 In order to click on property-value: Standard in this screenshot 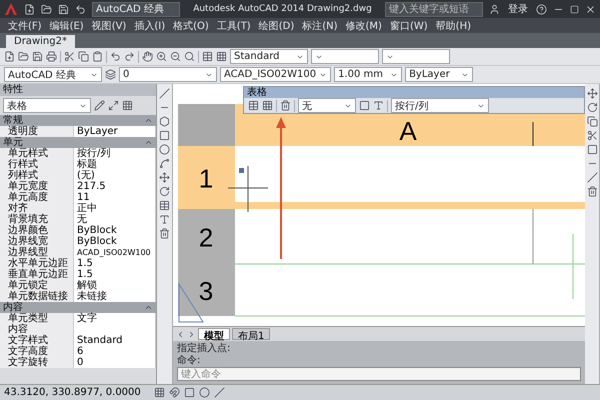, I will do `click(115, 340)`.